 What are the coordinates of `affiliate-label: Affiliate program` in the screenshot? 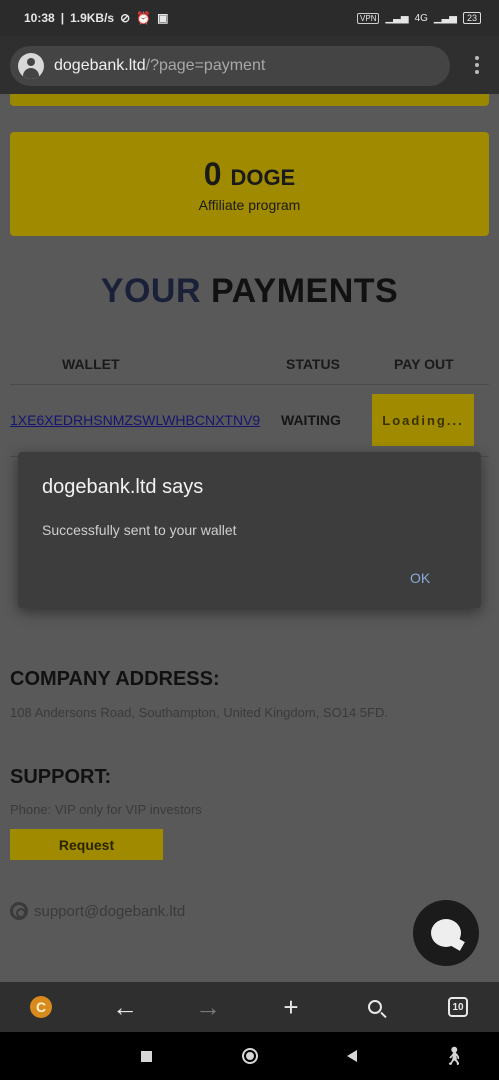 It's located at (249, 205).